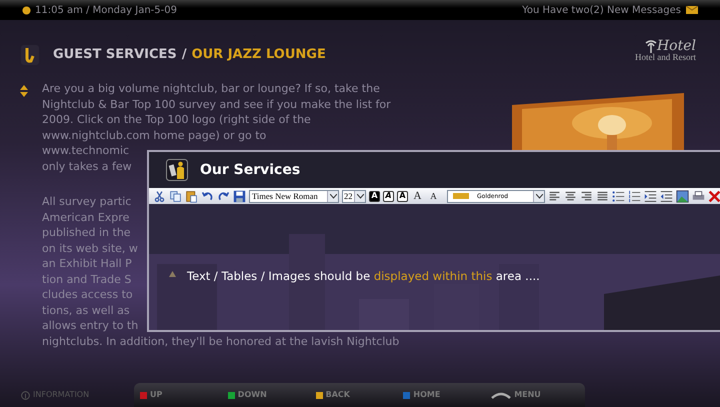  What do you see at coordinates (433, 196) in the screenshot?
I see `shrink-font-button: A` at bounding box center [433, 196].